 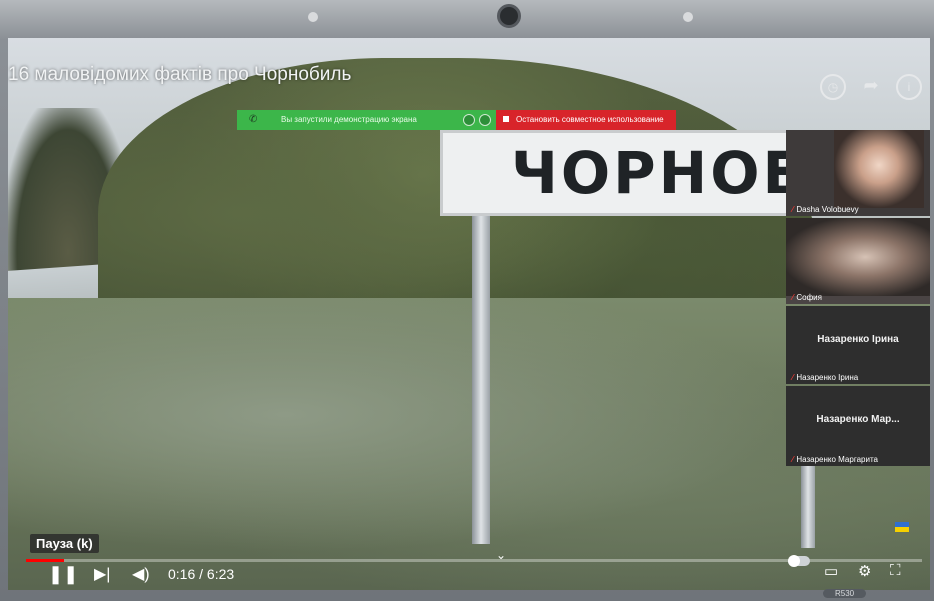 I want to click on participant-tile: ⁄ Dasha Volobuevy, so click(x=858, y=173).